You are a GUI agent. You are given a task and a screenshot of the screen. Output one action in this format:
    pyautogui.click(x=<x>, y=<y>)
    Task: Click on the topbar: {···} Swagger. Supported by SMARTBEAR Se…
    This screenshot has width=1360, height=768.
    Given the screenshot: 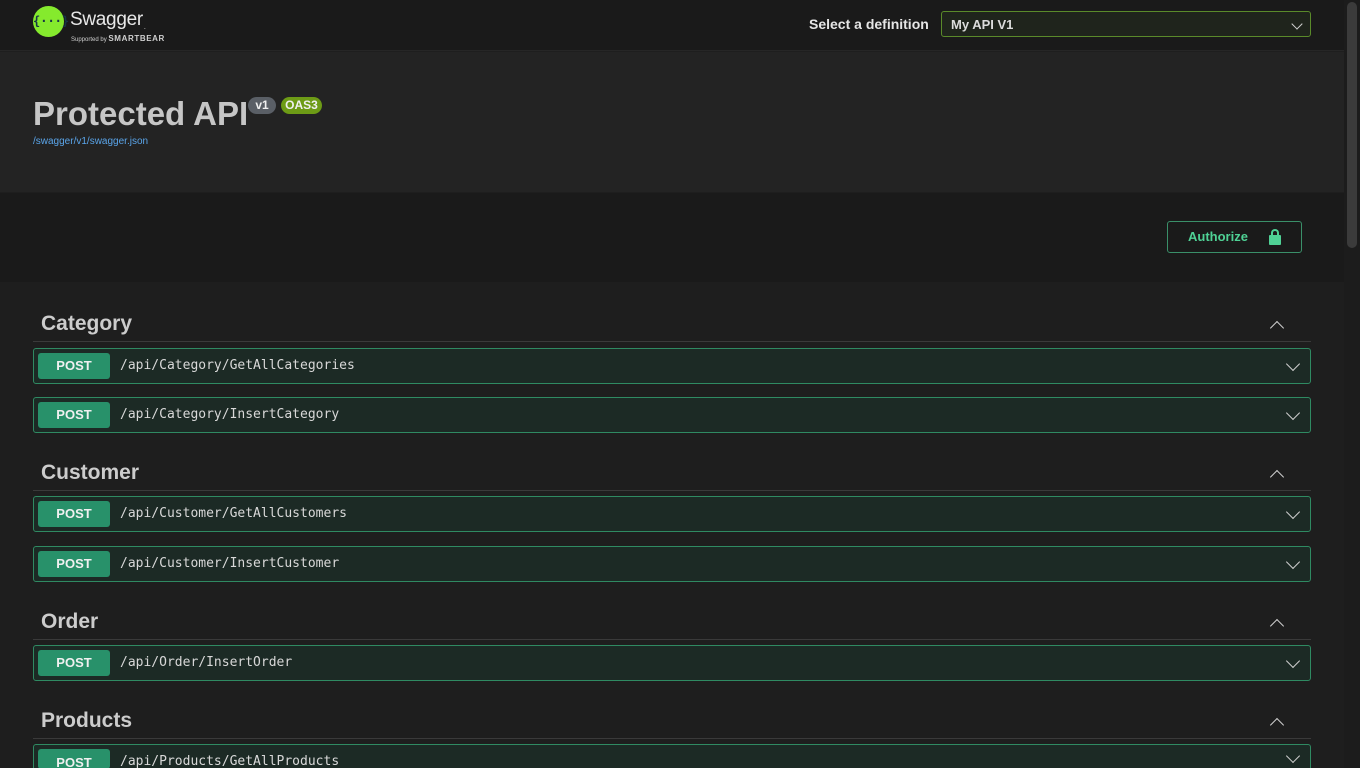 What is the action you would take?
    pyautogui.click(x=672, y=25)
    